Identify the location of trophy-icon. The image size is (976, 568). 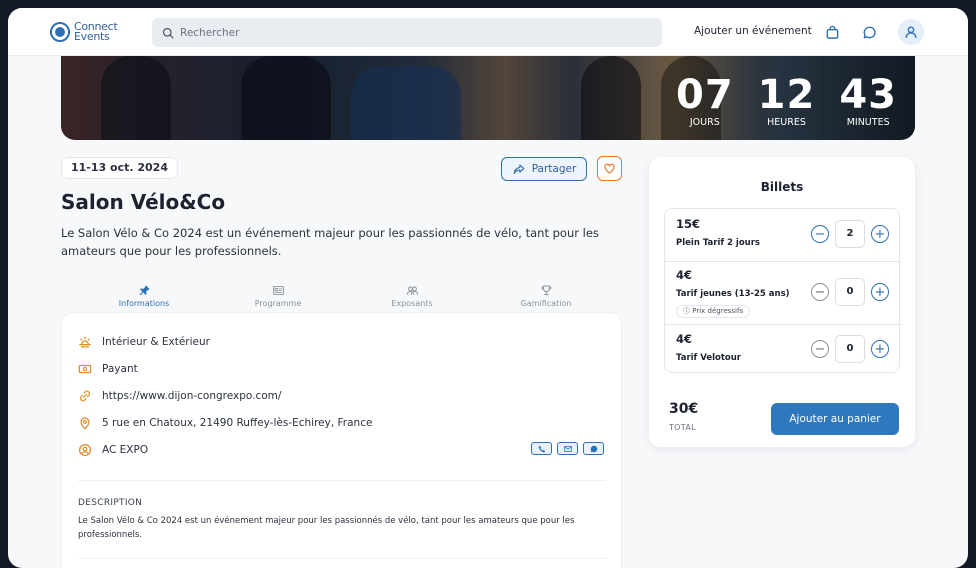
(546, 290).